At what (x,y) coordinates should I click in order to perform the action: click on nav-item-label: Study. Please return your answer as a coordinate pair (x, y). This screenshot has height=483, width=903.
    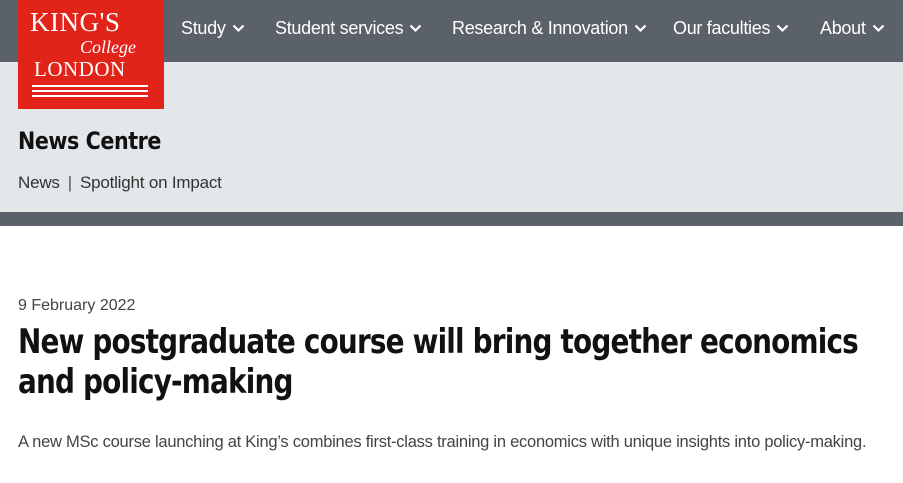
    Looking at the image, I should click on (203, 28).